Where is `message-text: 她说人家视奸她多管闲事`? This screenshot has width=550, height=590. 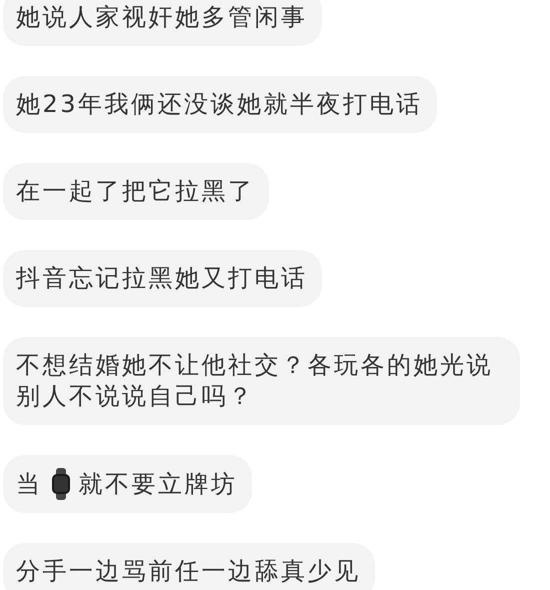 message-text: 她说人家视奸她多管闲事 is located at coordinates (162, 17).